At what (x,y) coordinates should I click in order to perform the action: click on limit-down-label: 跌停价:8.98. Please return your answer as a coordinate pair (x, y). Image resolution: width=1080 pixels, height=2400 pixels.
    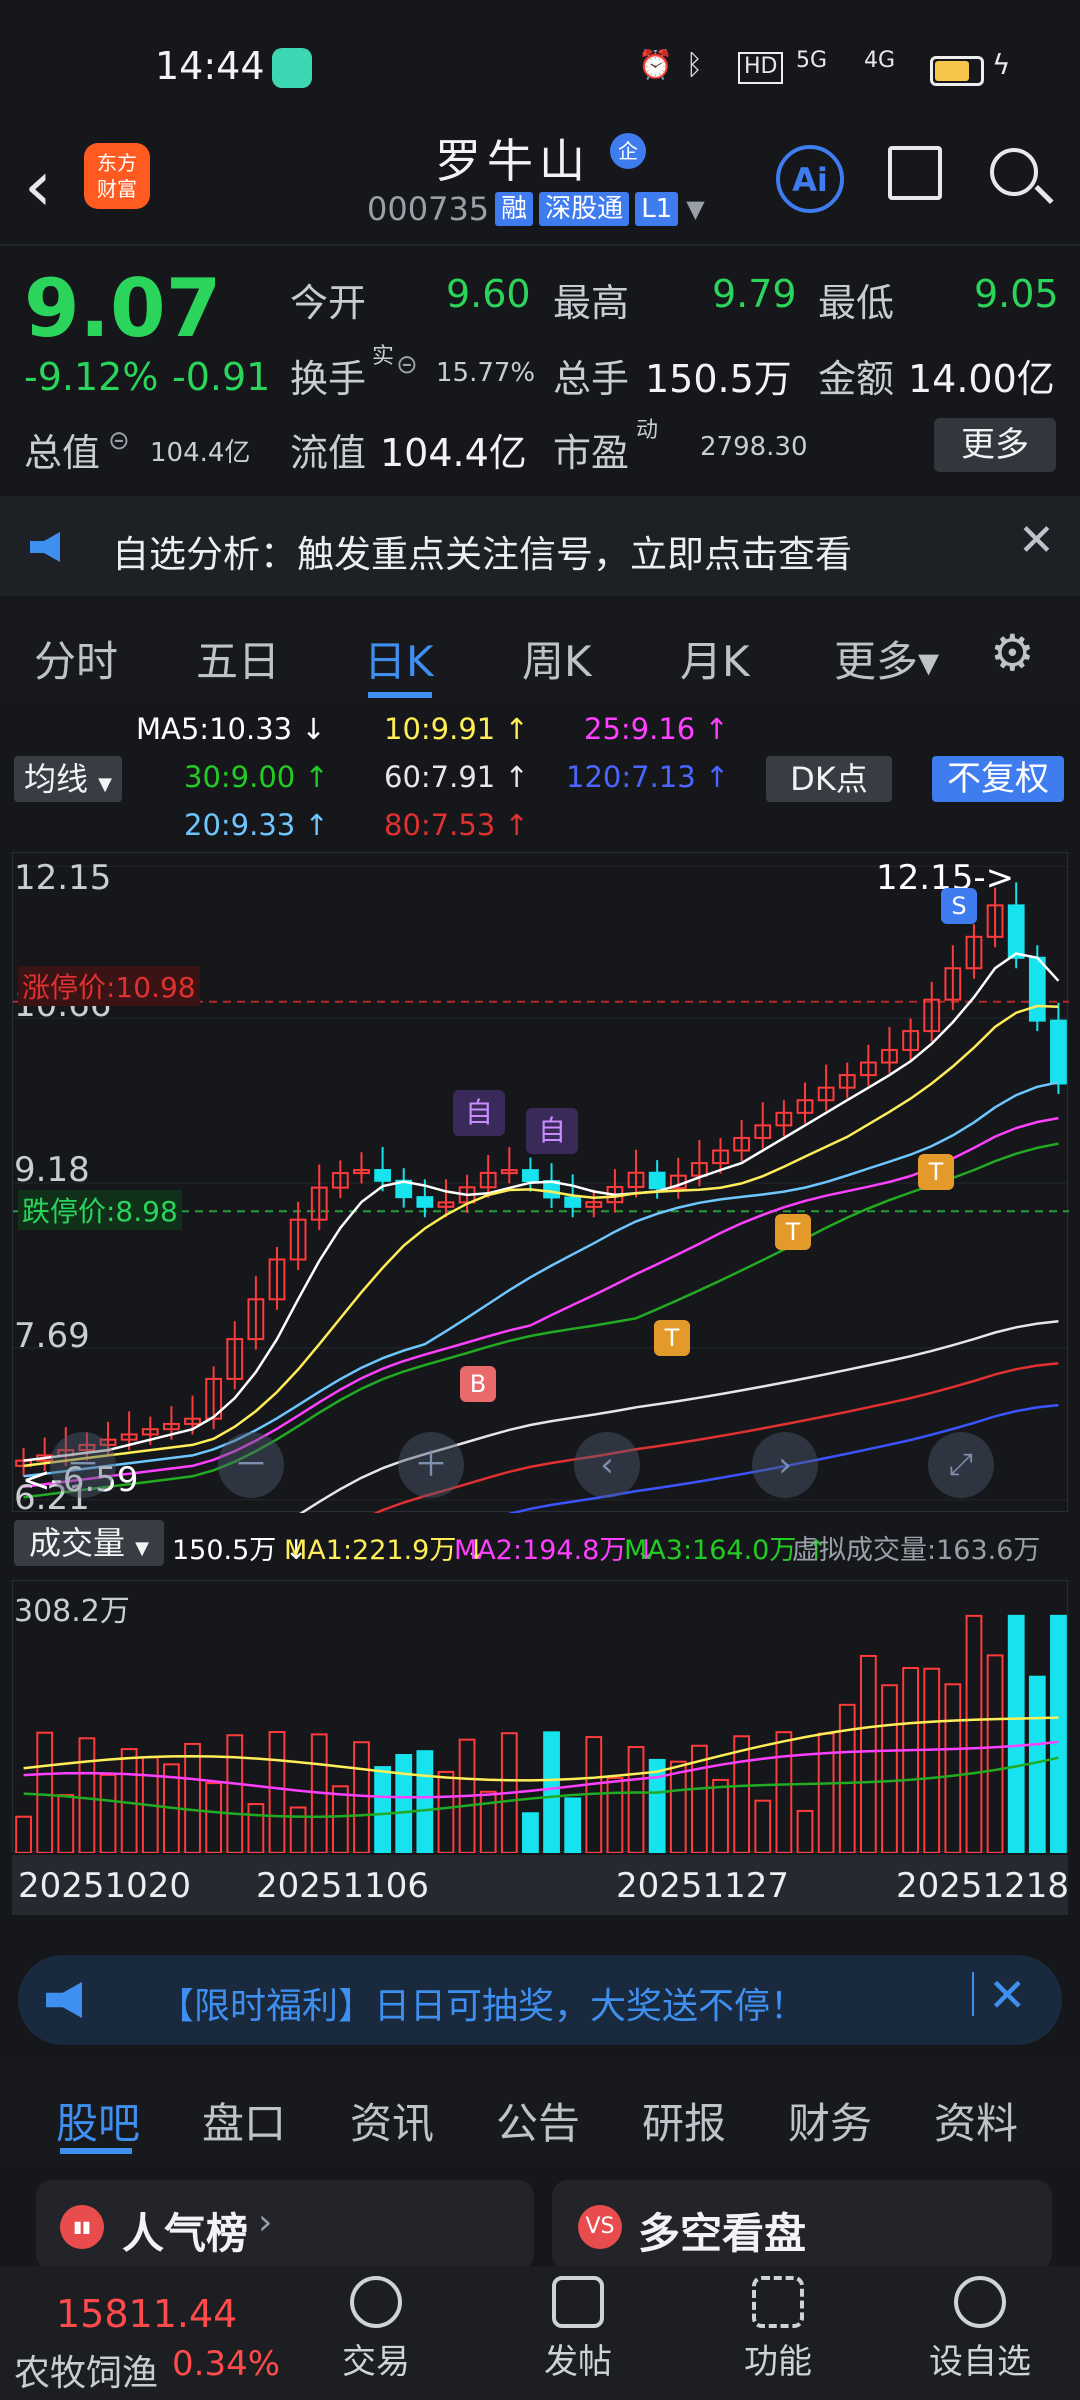
    Looking at the image, I should click on (100, 1210).